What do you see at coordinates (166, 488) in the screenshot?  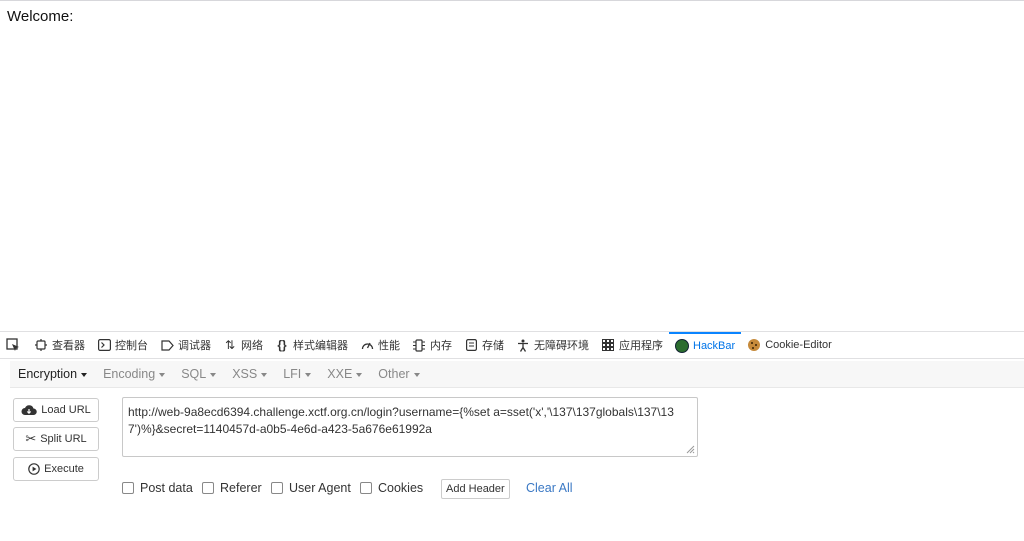 I see `option-label: Post data` at bounding box center [166, 488].